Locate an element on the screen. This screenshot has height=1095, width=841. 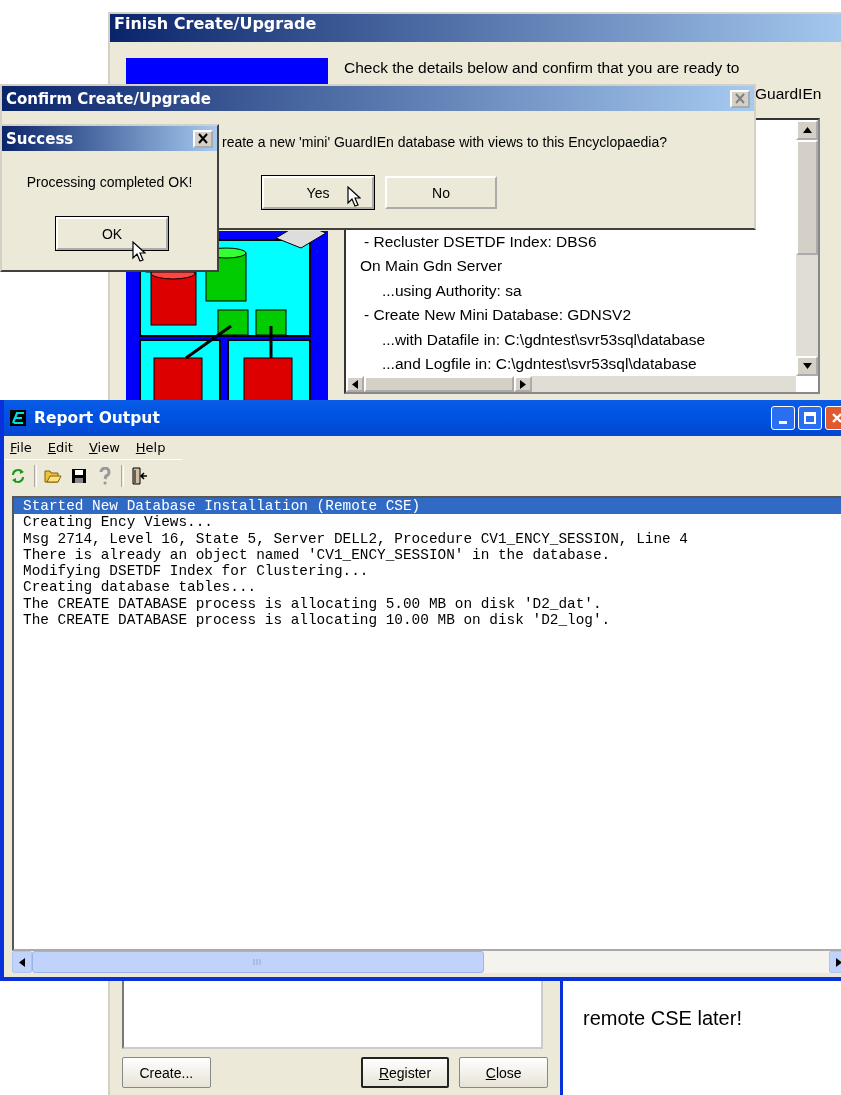
menu-item: File is located at coordinates (21, 447).